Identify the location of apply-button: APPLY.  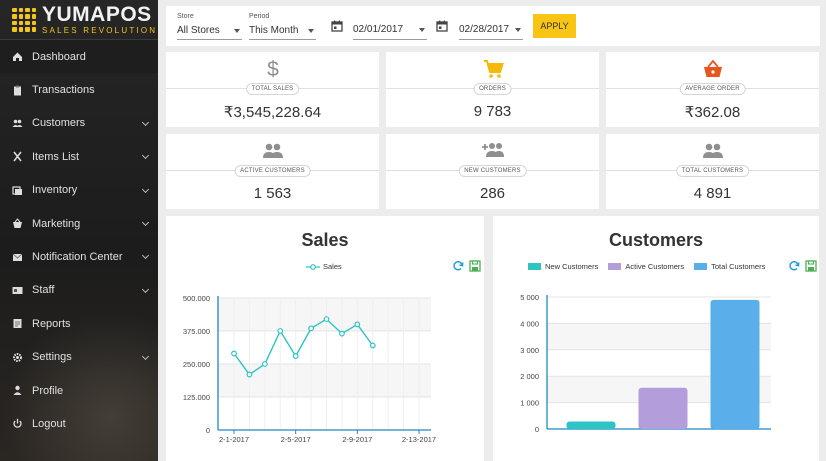
(554, 26).